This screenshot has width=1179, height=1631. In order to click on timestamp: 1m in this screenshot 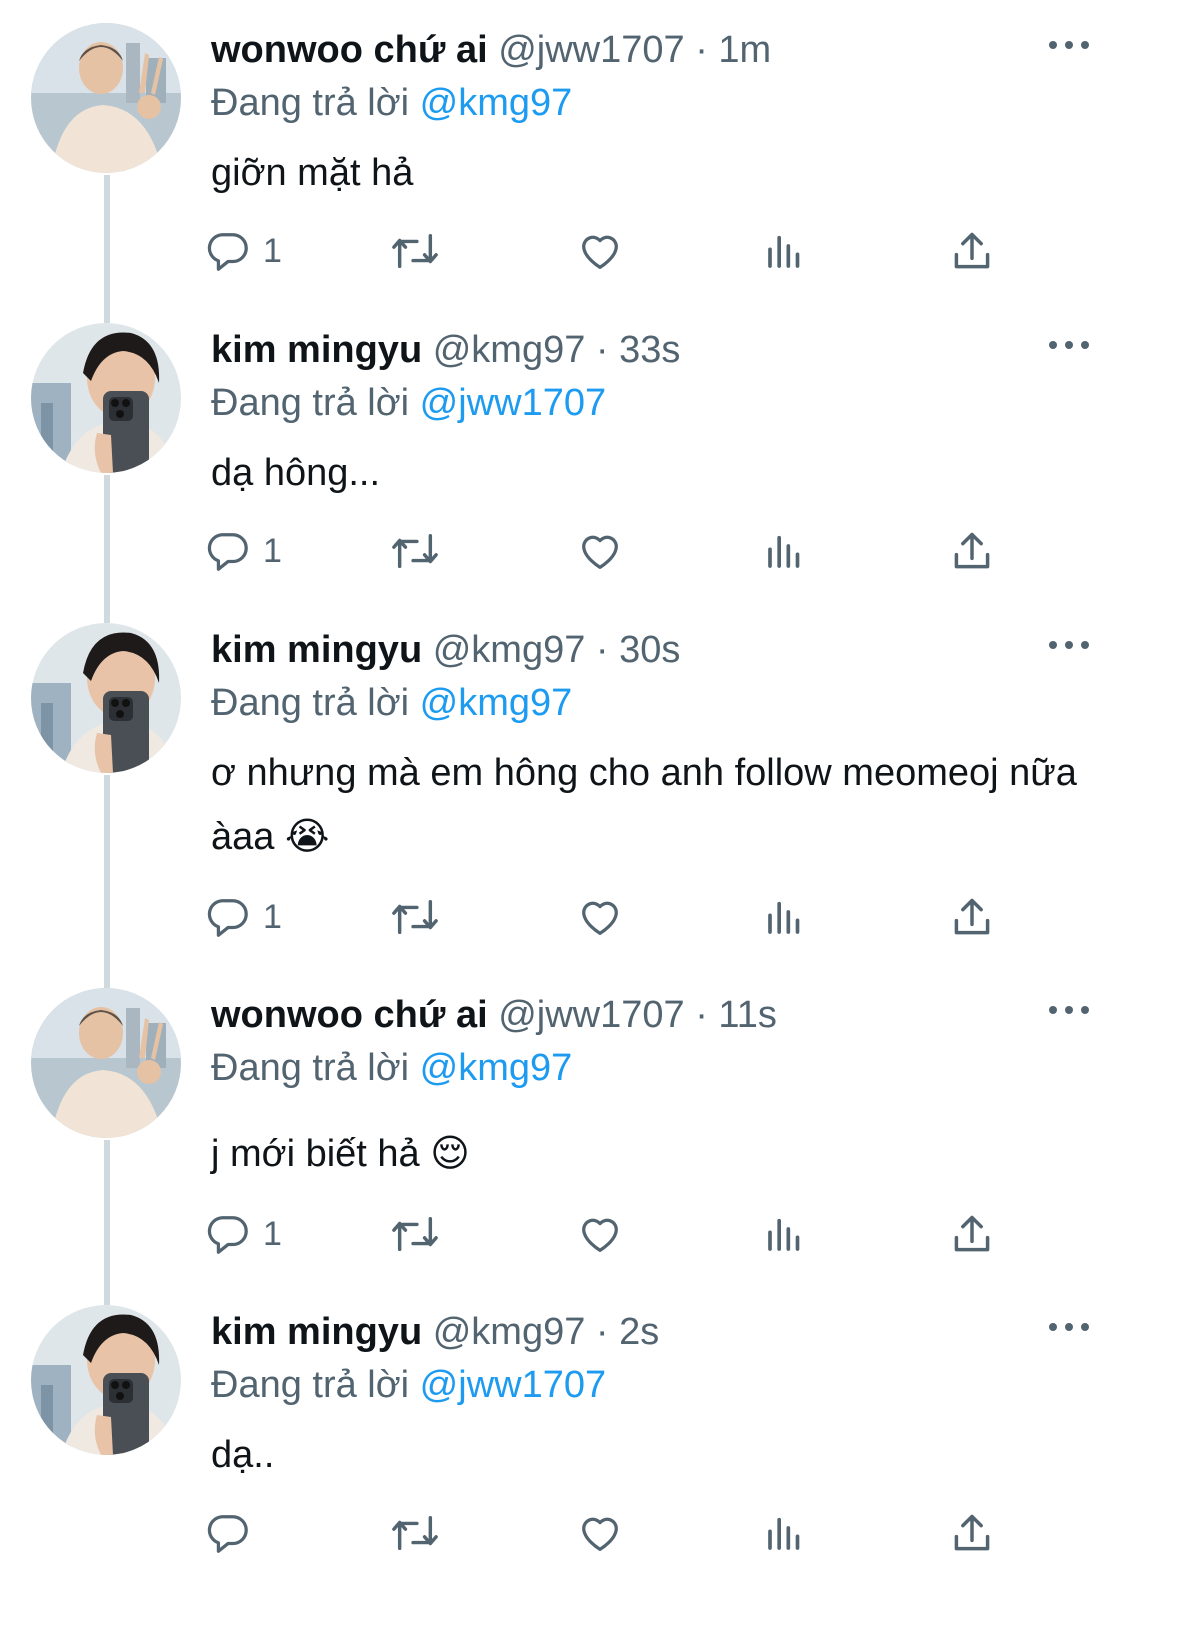, I will do `click(744, 50)`.